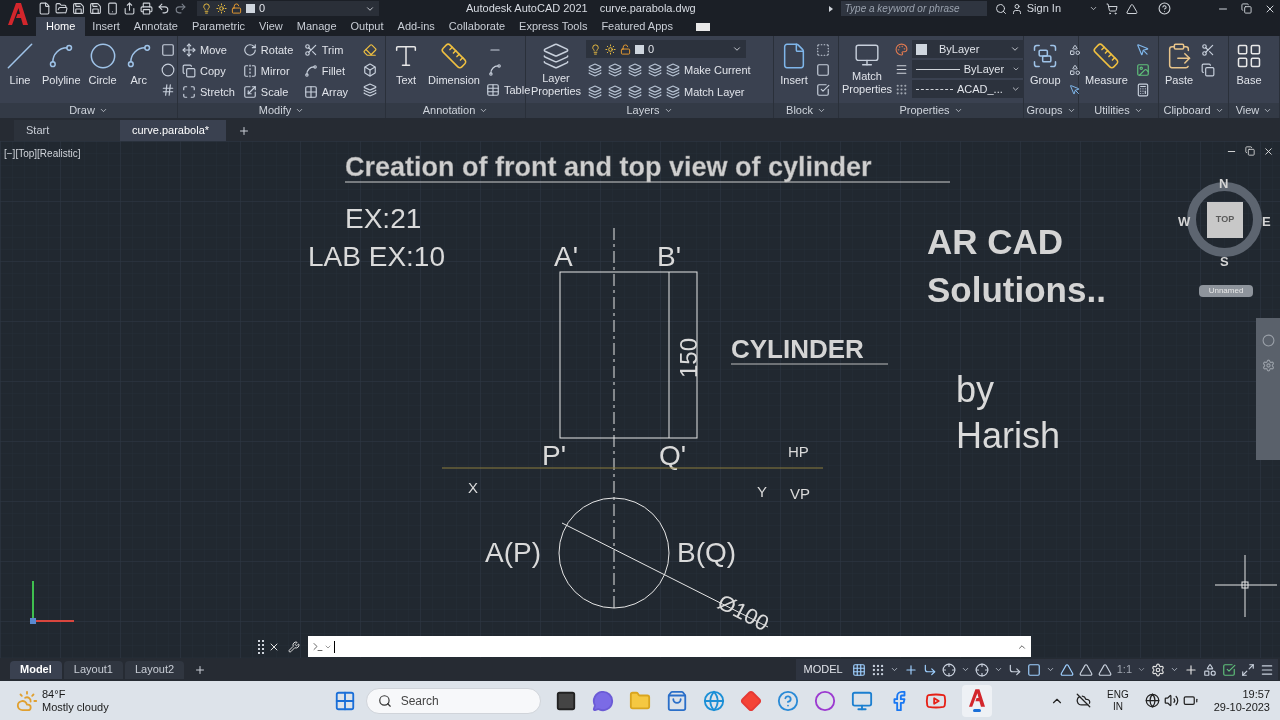  Describe the element at coordinates (1124, 669) in the screenshot. I see `annotation-scale-button: 1:1` at that location.